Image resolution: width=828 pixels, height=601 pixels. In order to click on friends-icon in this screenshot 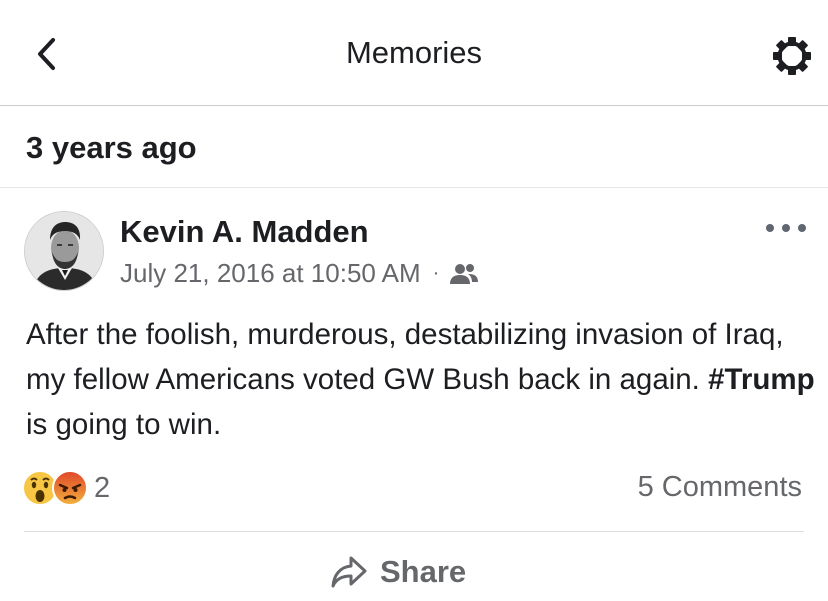, I will do `click(464, 273)`.